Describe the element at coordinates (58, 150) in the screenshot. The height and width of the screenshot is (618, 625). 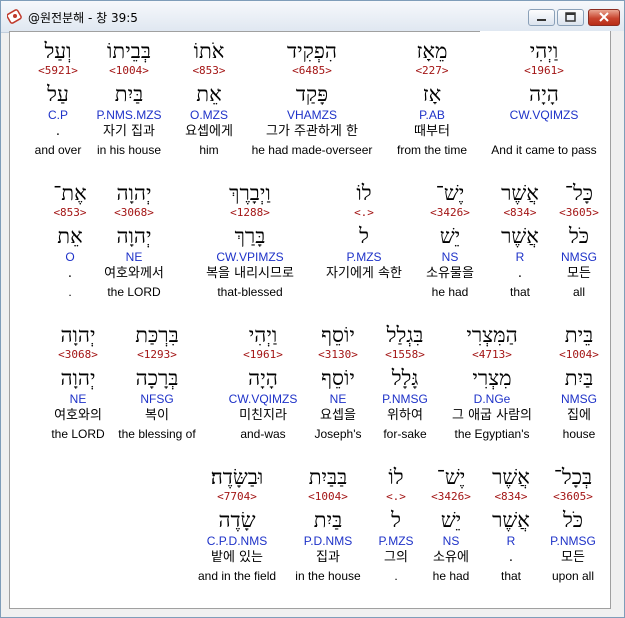
I see `english-gloss: and over` at that location.